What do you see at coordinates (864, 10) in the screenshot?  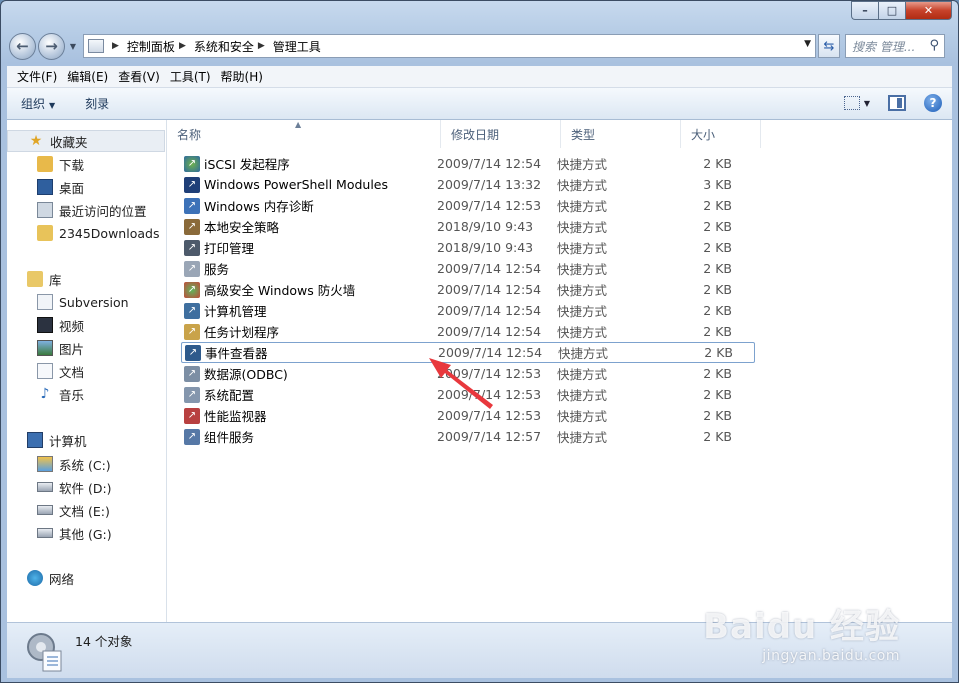 I see `minimize-button: –` at bounding box center [864, 10].